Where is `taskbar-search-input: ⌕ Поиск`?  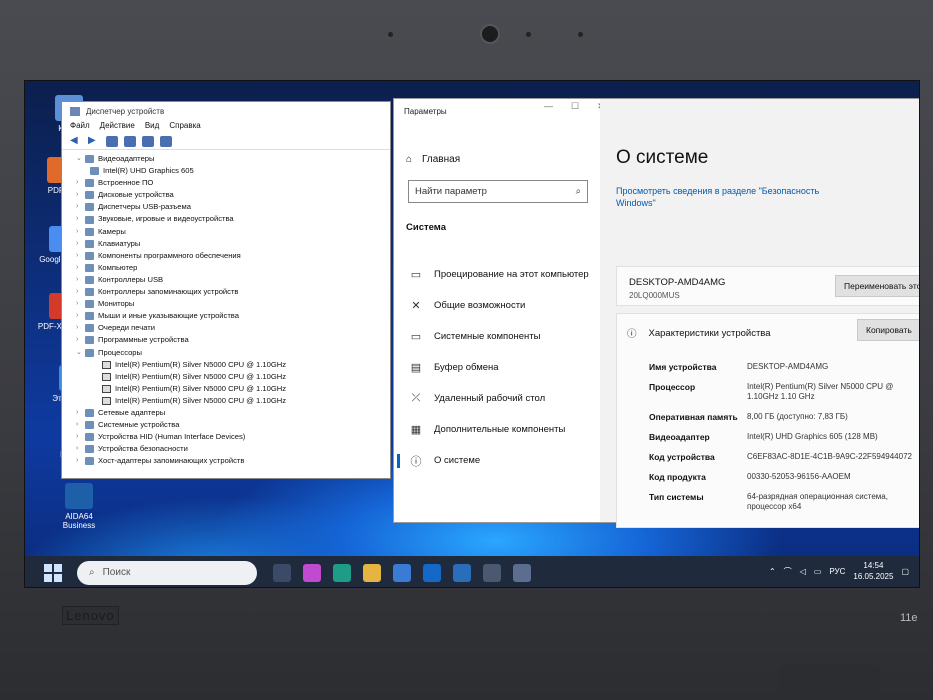
taskbar-search-input: ⌕ Поиск is located at coordinates (167, 572).